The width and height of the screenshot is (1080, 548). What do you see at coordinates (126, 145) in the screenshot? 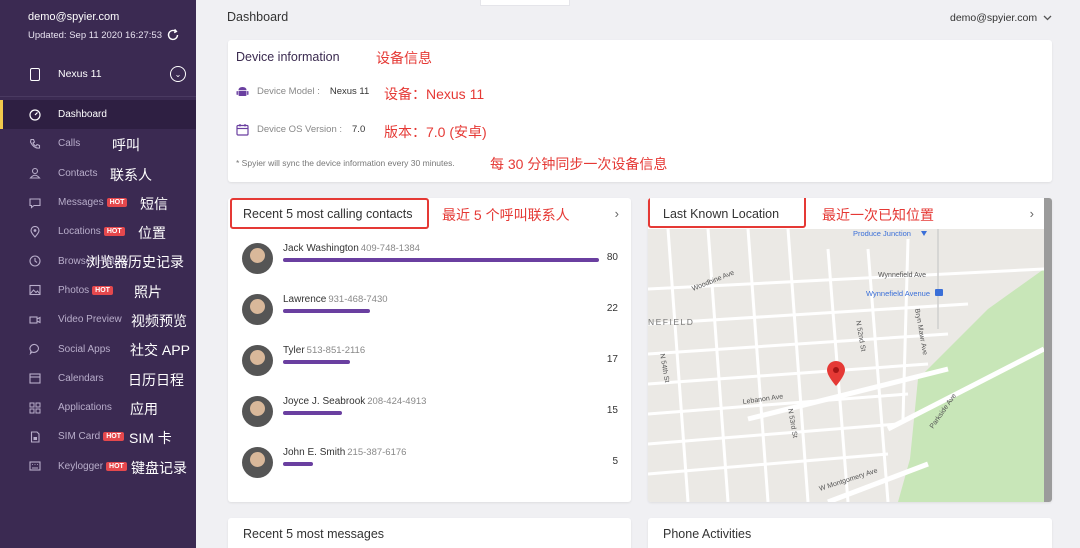
I see `menu-annotation: 呼叫` at bounding box center [126, 145].